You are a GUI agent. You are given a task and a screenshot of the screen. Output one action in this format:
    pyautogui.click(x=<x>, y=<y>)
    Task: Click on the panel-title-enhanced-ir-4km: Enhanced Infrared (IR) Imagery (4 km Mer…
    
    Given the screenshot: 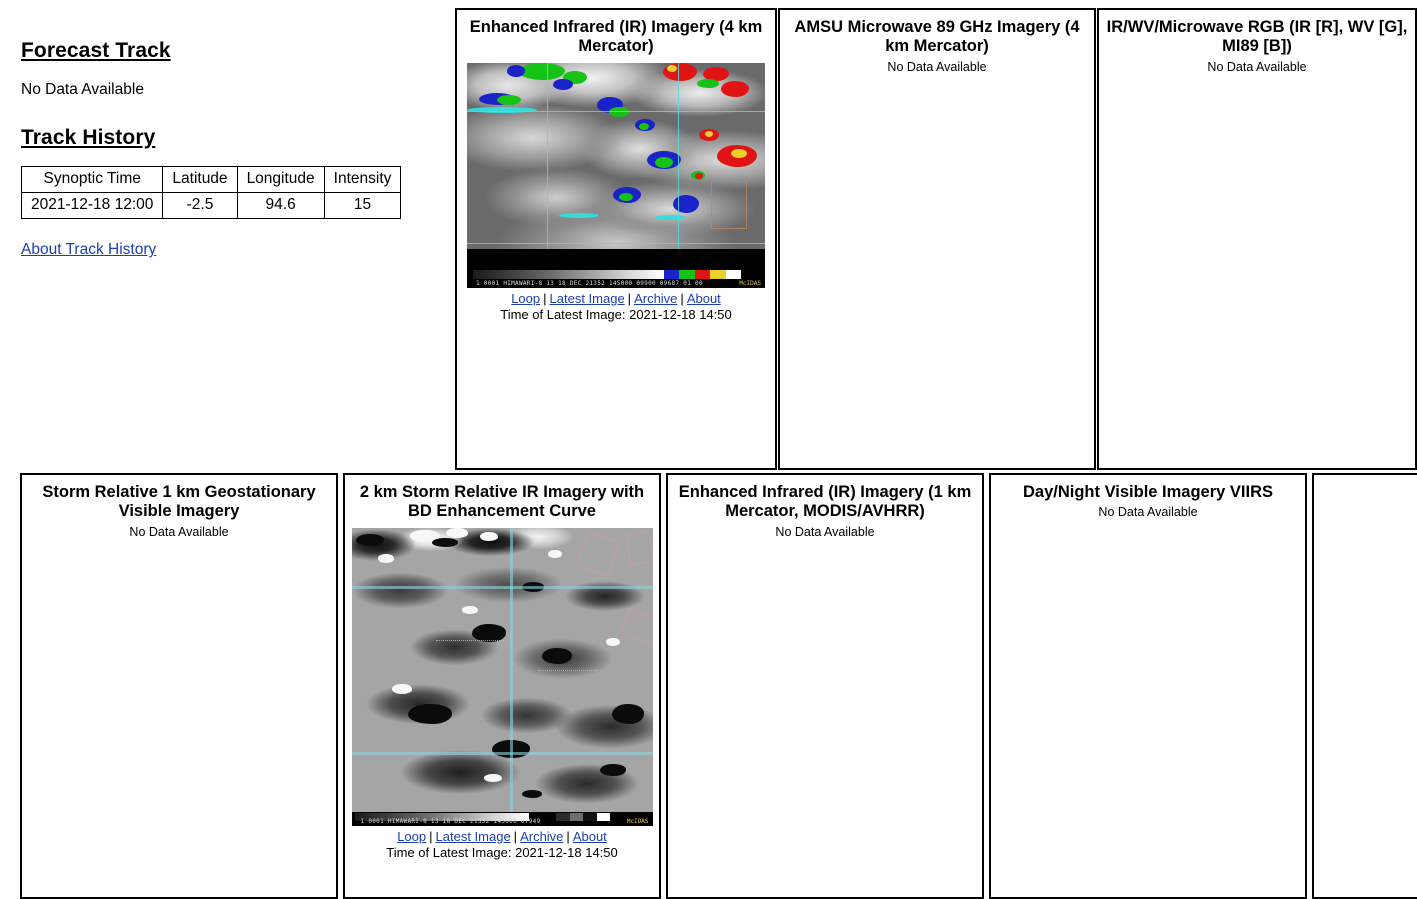 What is the action you would take?
    pyautogui.click(x=616, y=37)
    